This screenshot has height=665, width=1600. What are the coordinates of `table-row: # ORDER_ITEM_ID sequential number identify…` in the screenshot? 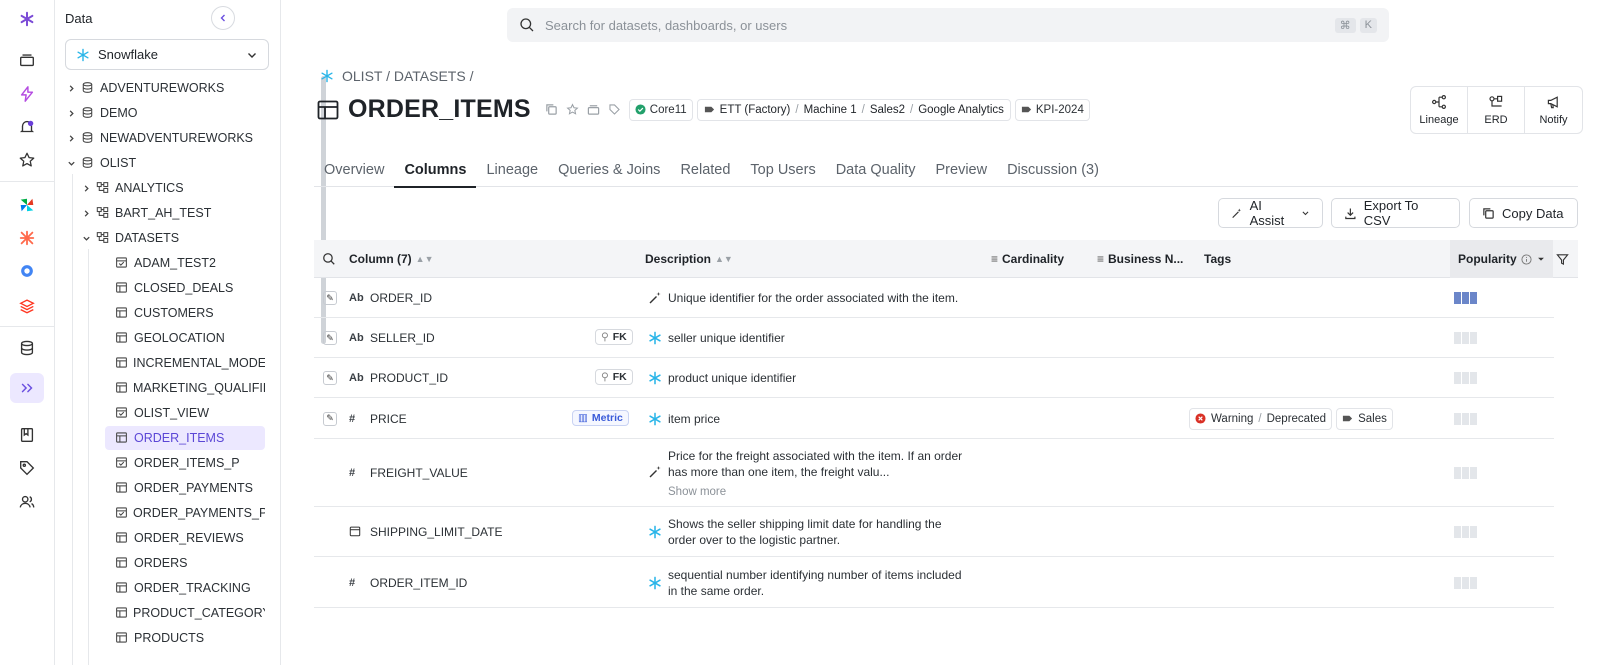 It's located at (934, 582).